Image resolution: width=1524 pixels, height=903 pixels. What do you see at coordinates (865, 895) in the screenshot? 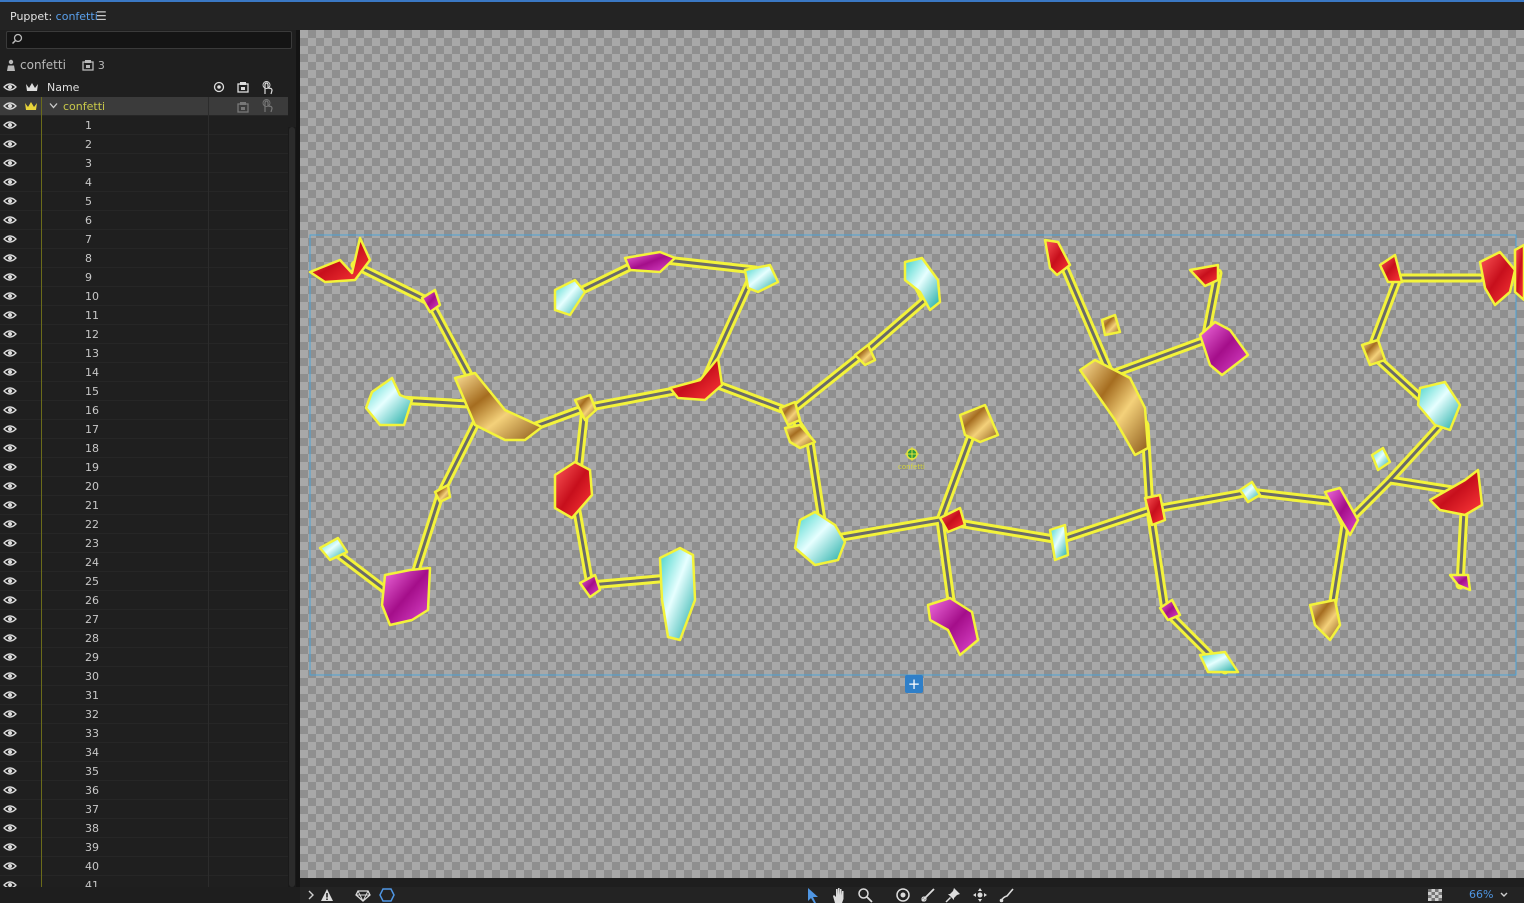
I see `zoom-tool-icon` at bounding box center [865, 895].